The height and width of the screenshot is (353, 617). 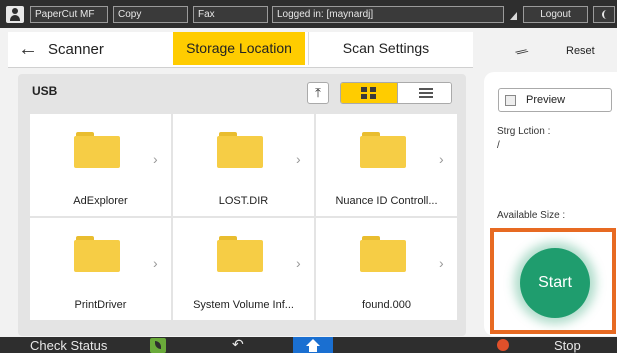 I want to click on available-size-label: Available Size :, so click(x=531, y=215).